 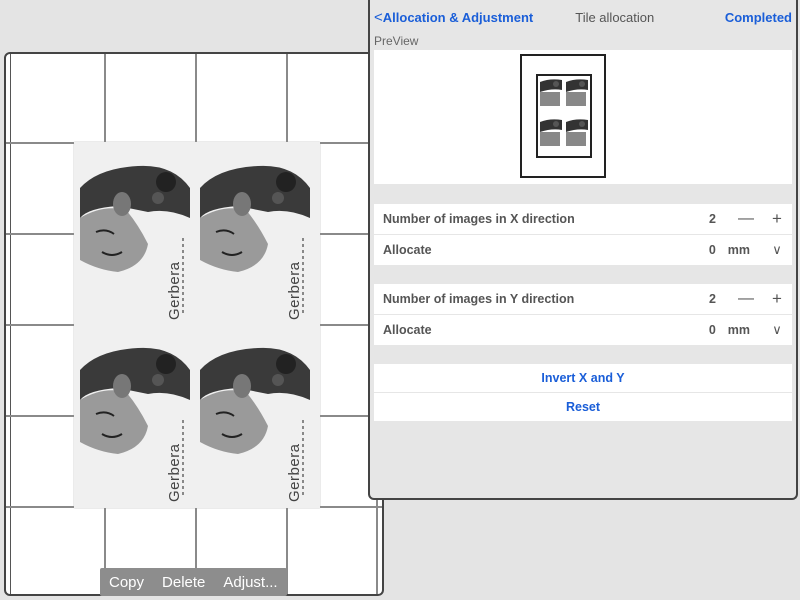 I want to click on x-allocate-label: Allocate, so click(x=407, y=250).